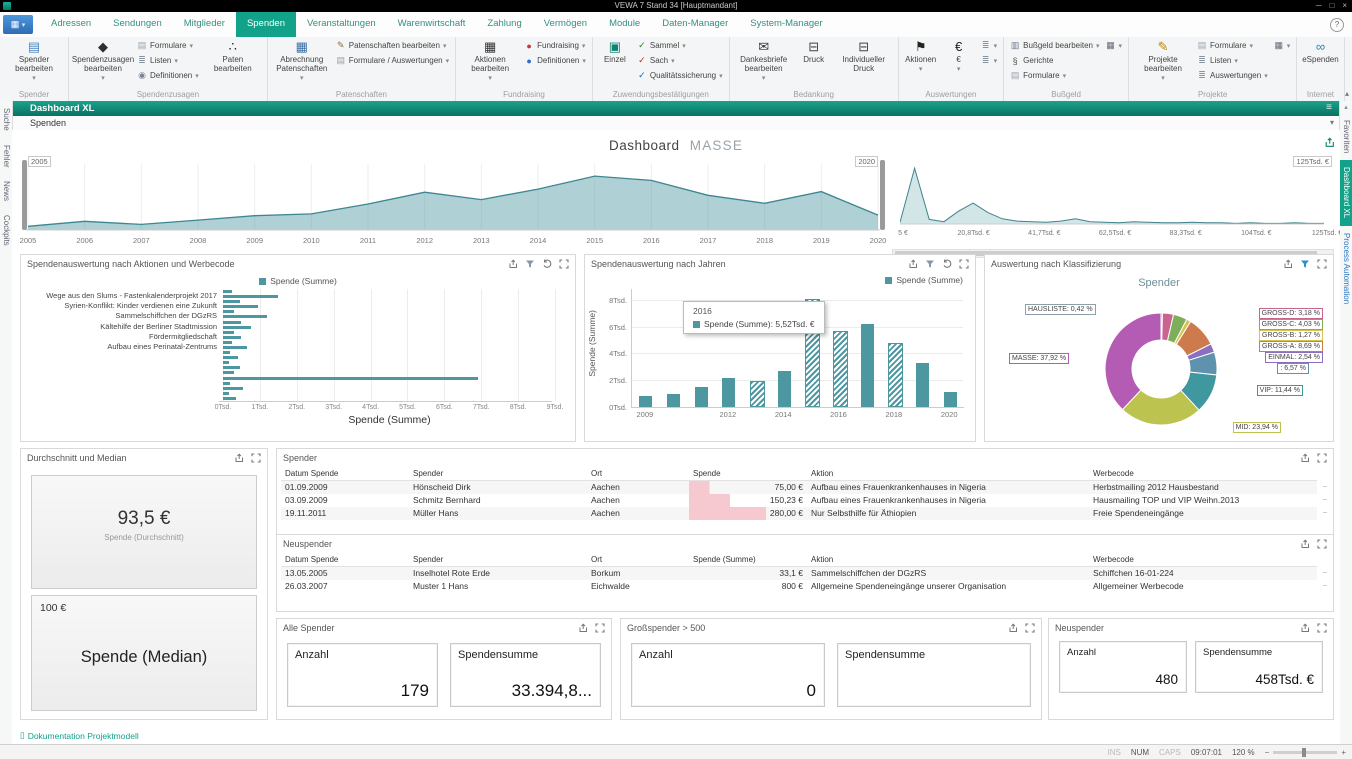 This screenshot has width=1352, height=759. I want to click on zoom-track, so click(1305, 752).